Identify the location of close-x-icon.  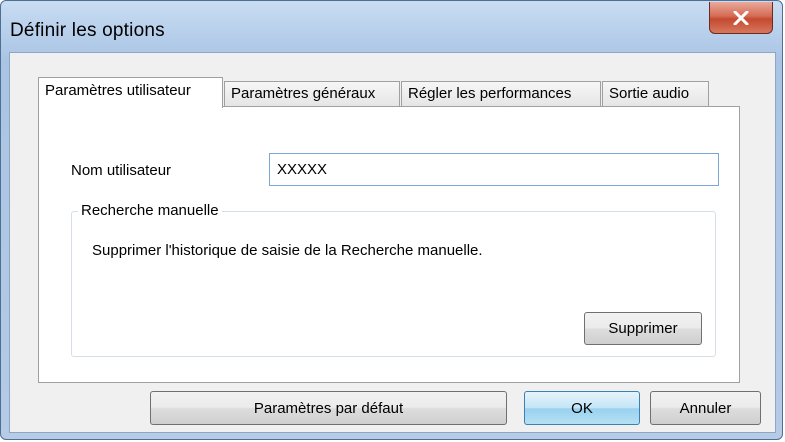
(741, 17).